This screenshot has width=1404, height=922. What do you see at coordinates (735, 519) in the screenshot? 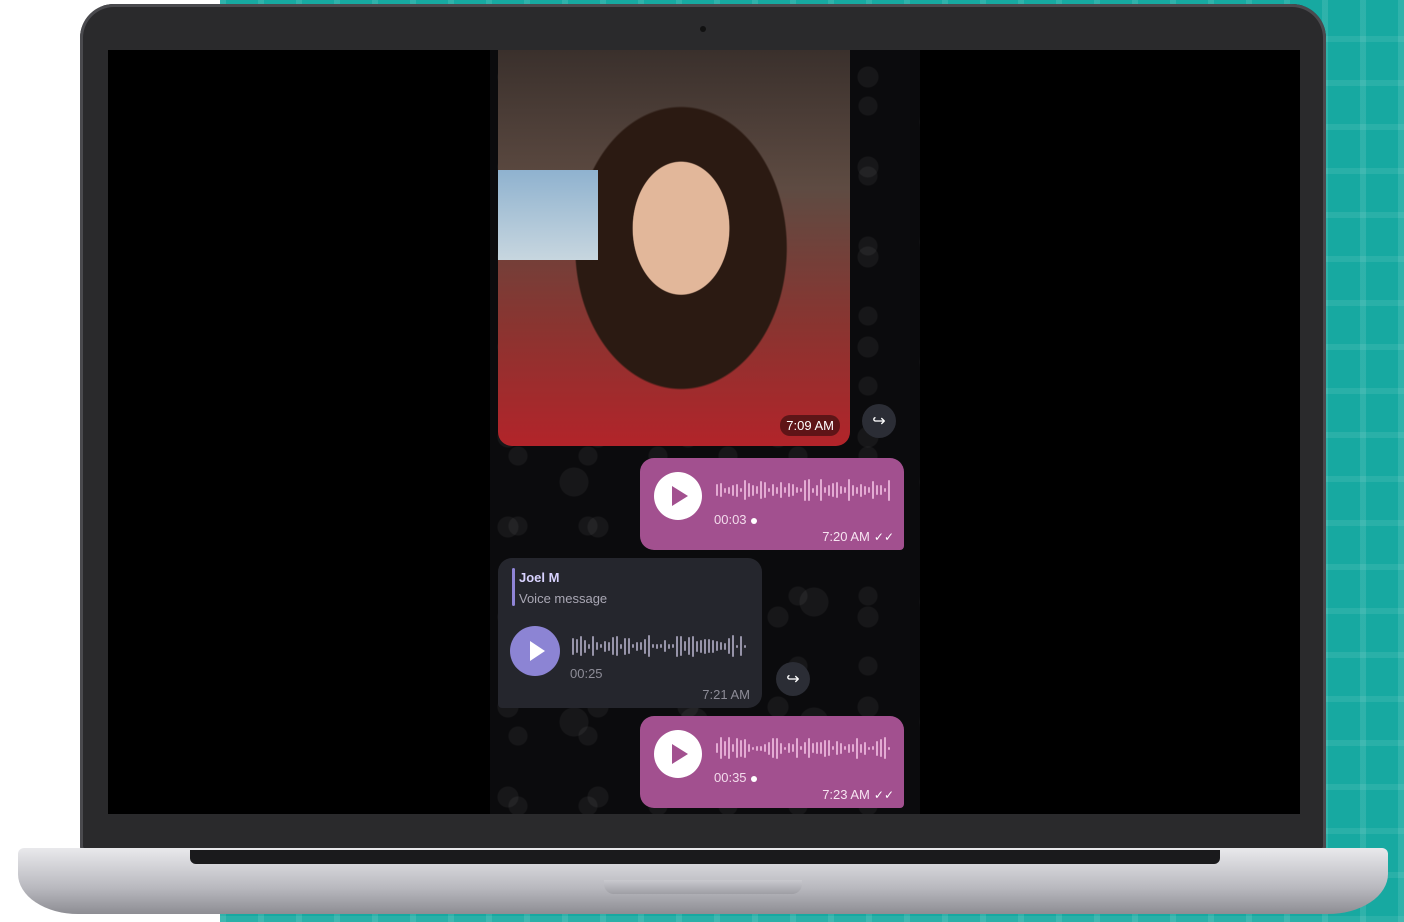
I see `voice-duration: 00:03` at bounding box center [735, 519].